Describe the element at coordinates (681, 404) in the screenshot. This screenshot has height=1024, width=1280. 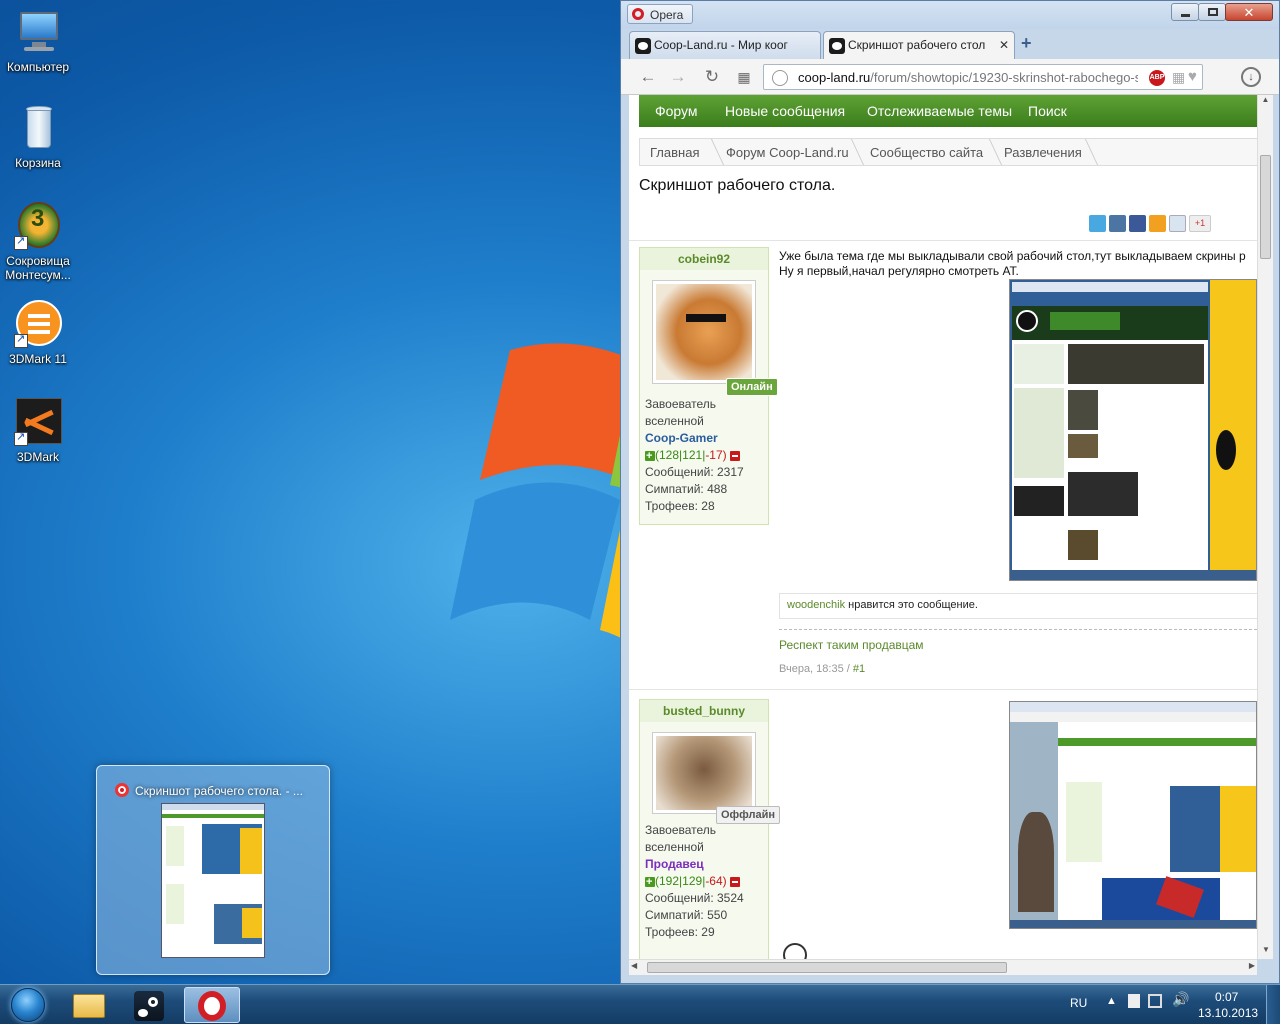
I see `user-rank-line1: Завоеватель` at that location.